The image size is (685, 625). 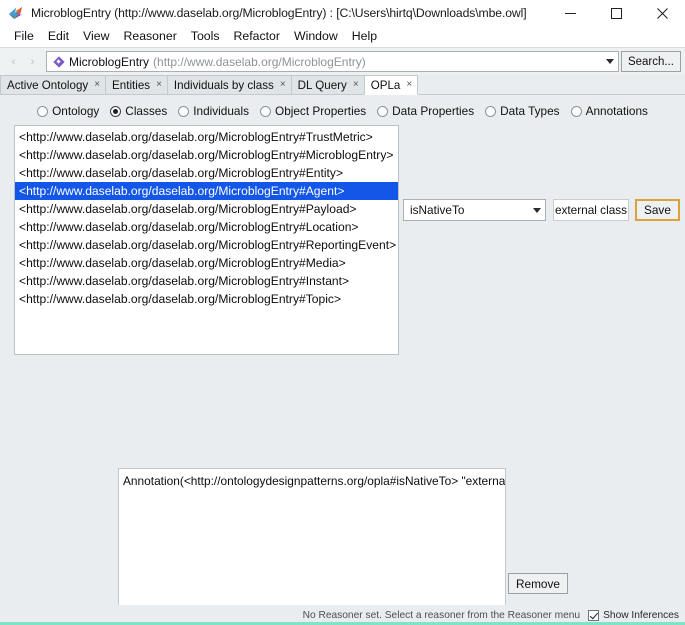 What do you see at coordinates (48, 85) in the screenshot?
I see `tab-label: Active Ontology` at bounding box center [48, 85].